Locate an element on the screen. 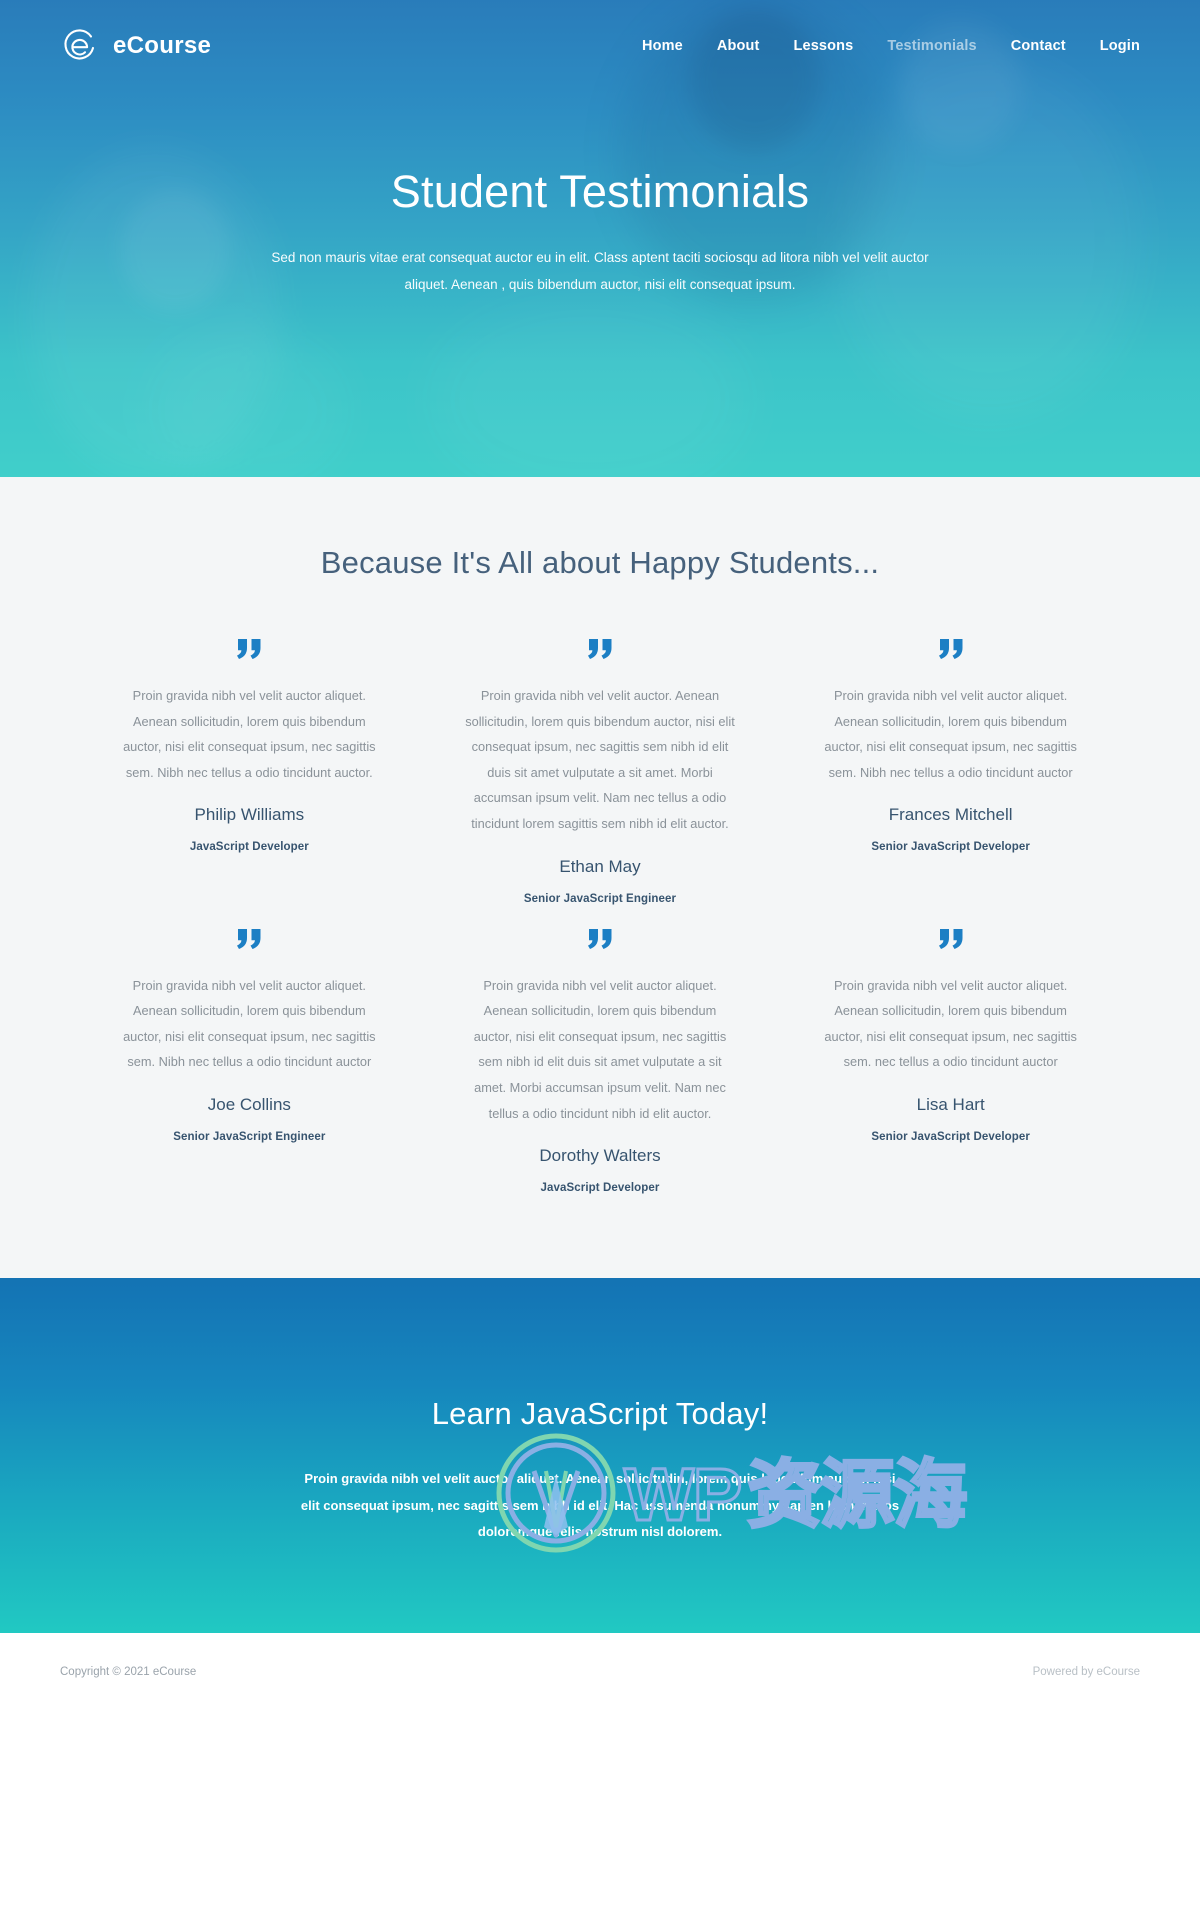 The image size is (1200, 1909). page-title: Student Testimonials is located at coordinates (600, 191).